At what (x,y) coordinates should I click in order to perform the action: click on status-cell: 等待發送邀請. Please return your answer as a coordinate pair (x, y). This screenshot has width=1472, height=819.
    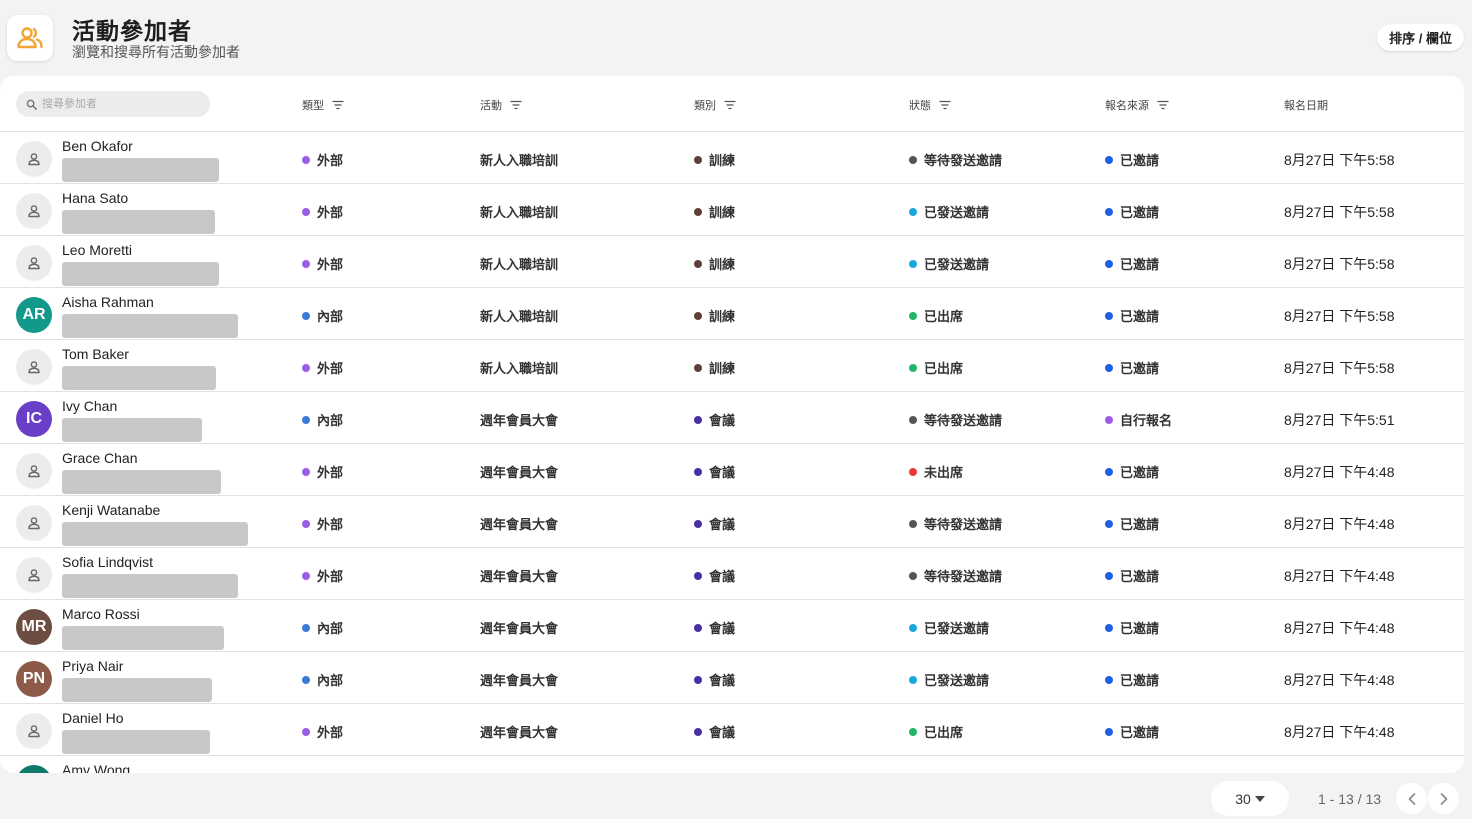
    Looking at the image, I should click on (955, 523).